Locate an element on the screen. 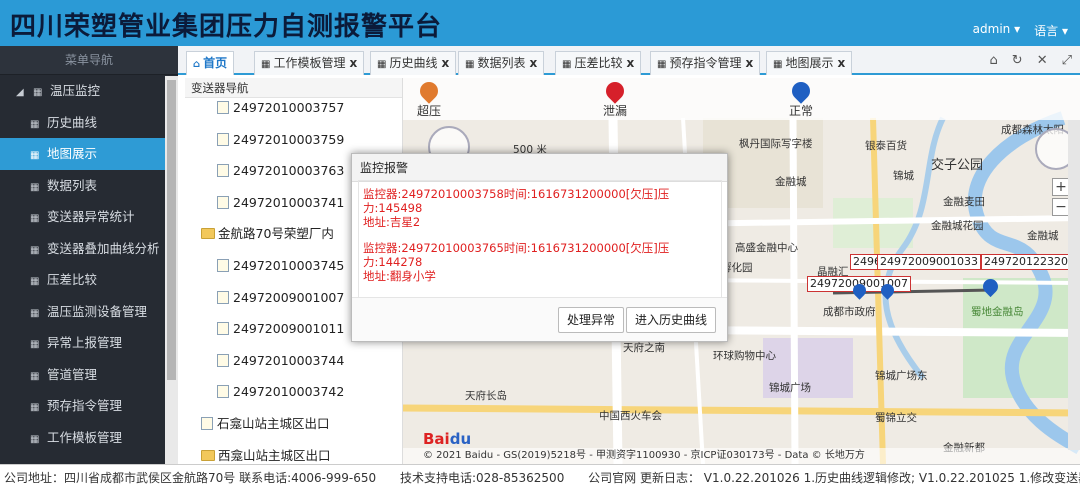 Image resolution: width=1080 pixels, height=491 pixels. map-place-label: 成都市政府 is located at coordinates (849, 312).